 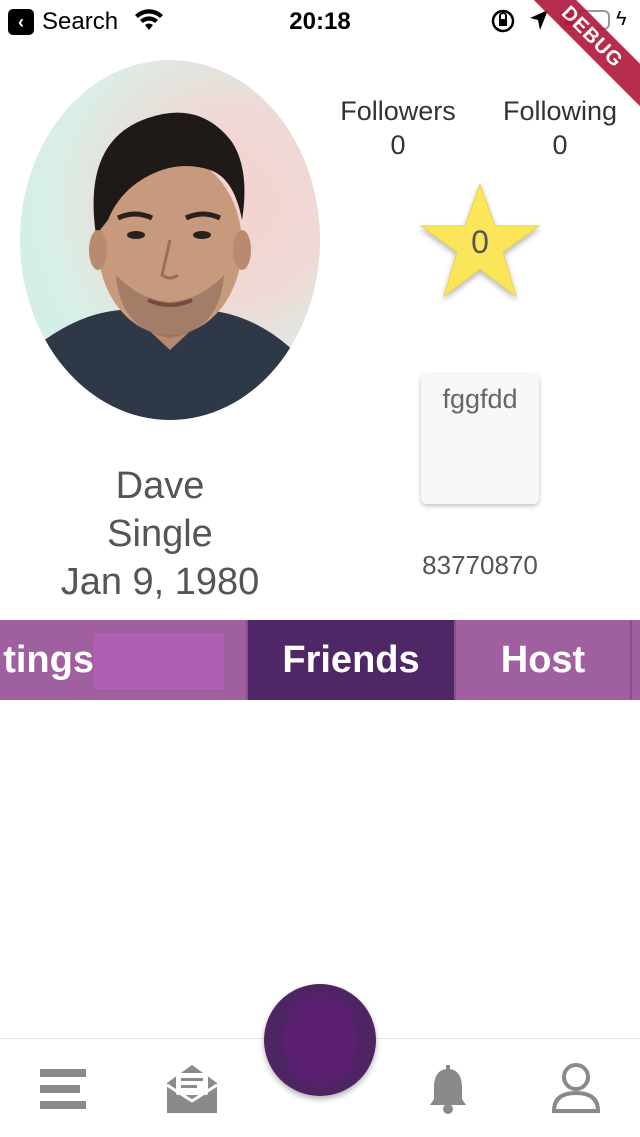 I want to click on note-card: fggfdd, so click(x=480, y=439).